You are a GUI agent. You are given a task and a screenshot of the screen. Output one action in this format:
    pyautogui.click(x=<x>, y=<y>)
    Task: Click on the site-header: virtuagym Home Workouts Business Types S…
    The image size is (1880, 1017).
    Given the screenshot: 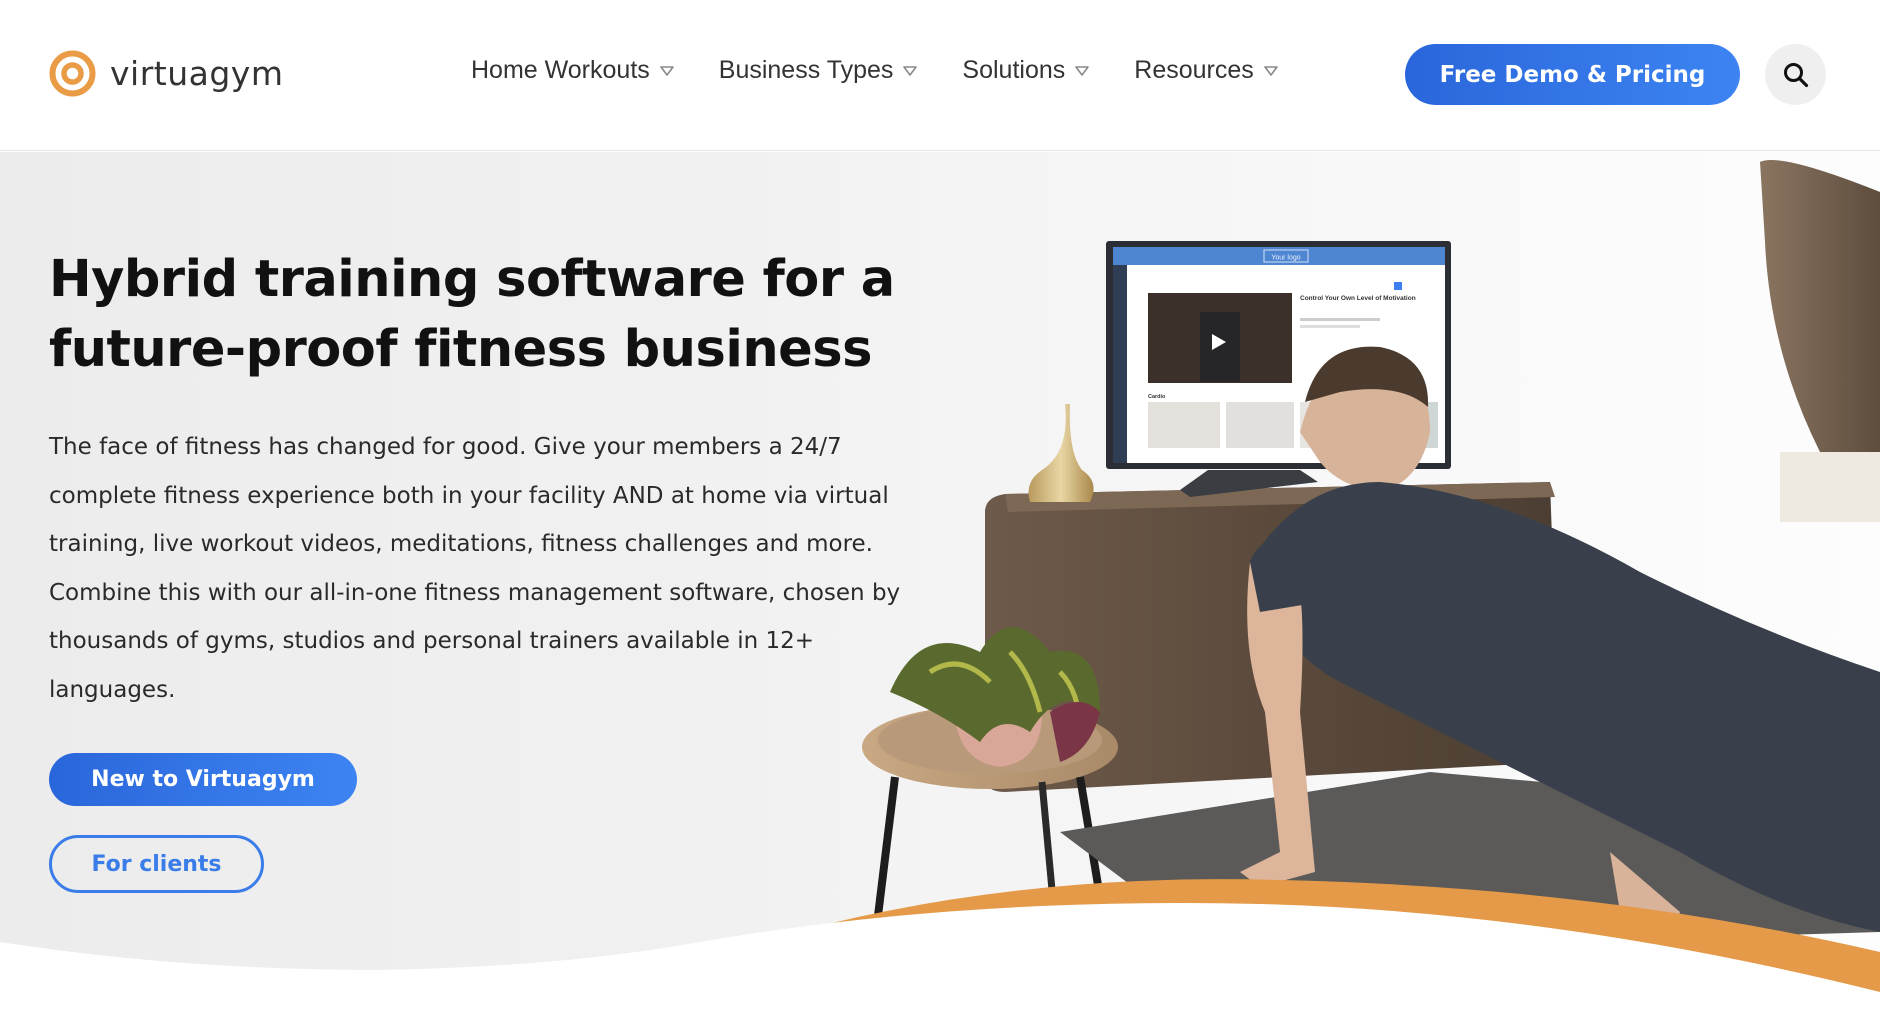 What is the action you would take?
    pyautogui.click(x=940, y=75)
    